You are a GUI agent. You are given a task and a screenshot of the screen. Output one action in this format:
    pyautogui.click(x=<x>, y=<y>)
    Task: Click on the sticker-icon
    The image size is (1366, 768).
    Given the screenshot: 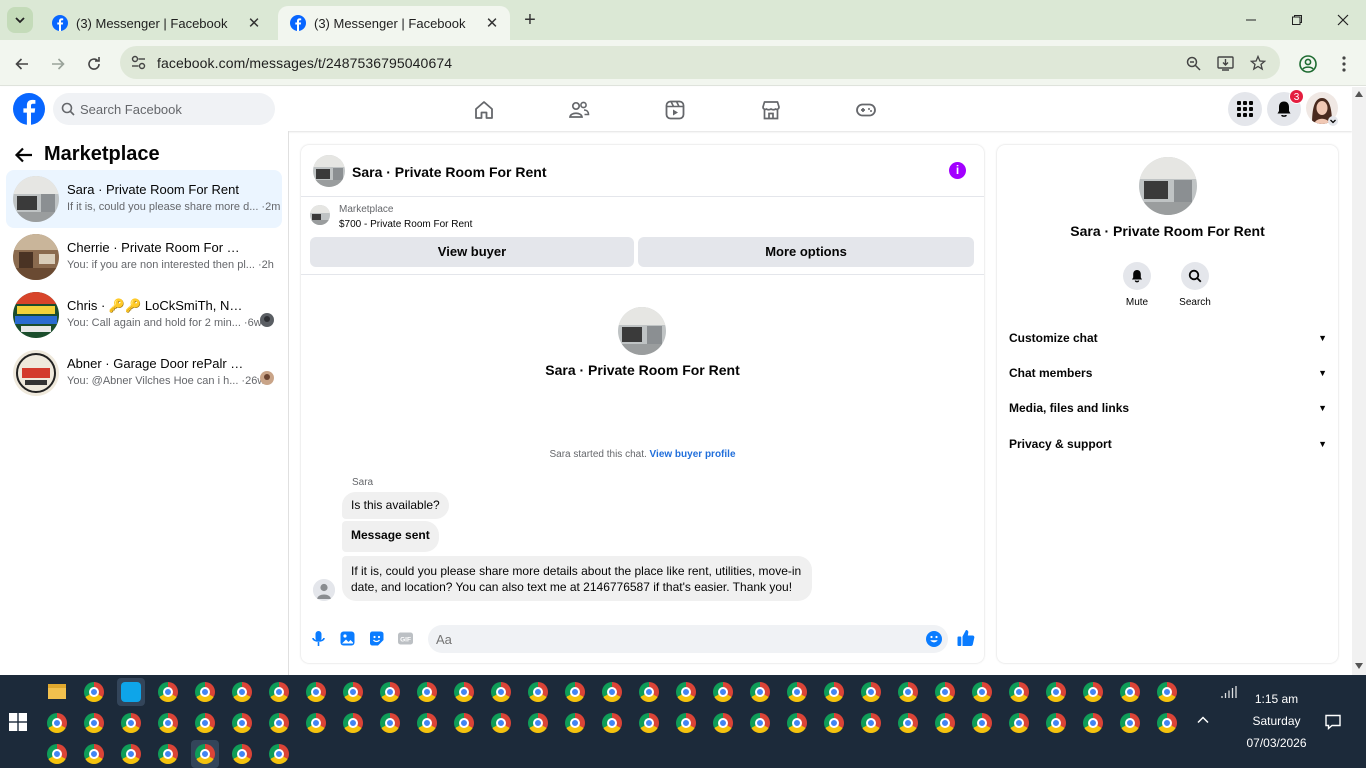 What is the action you would take?
    pyautogui.click(x=376, y=638)
    